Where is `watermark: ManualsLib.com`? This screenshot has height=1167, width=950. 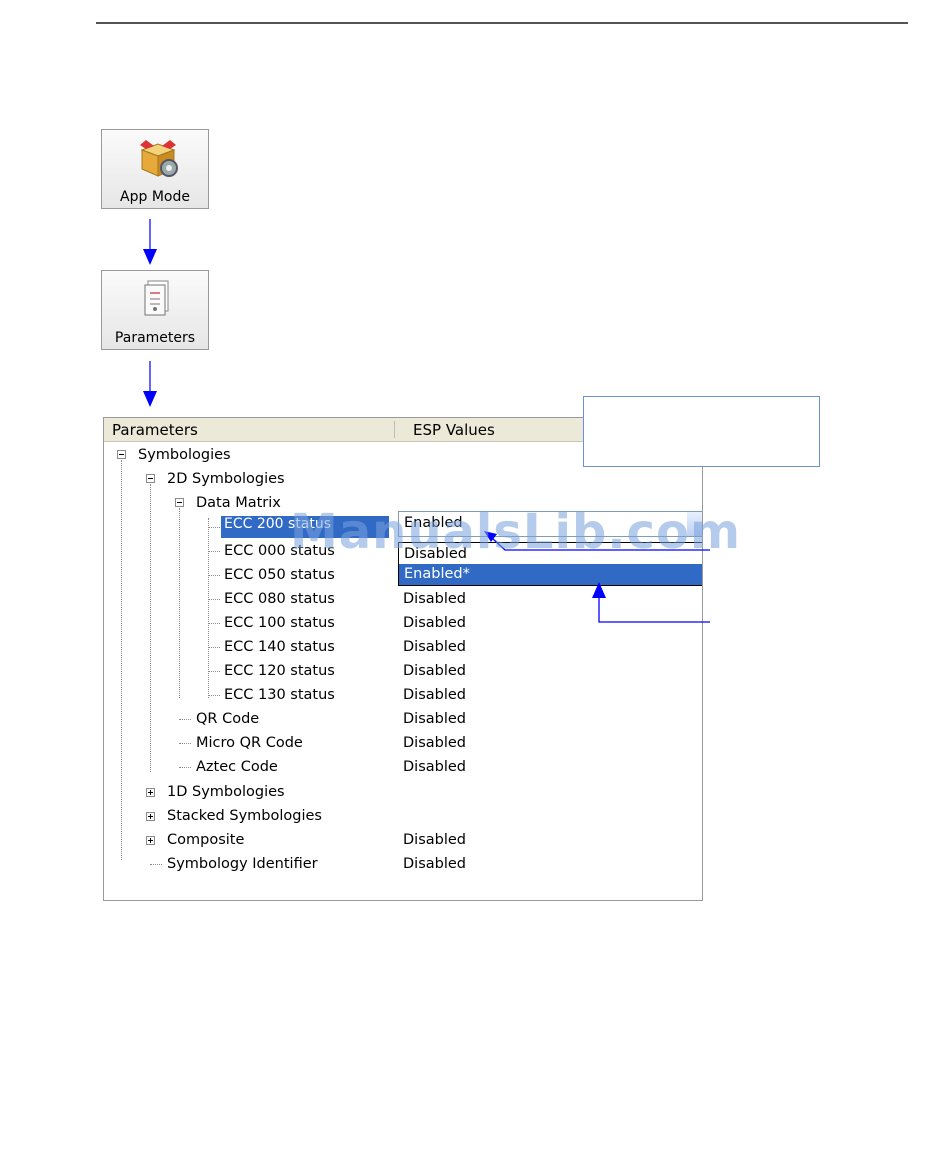
watermark: ManualsLib.com is located at coordinates (515, 532).